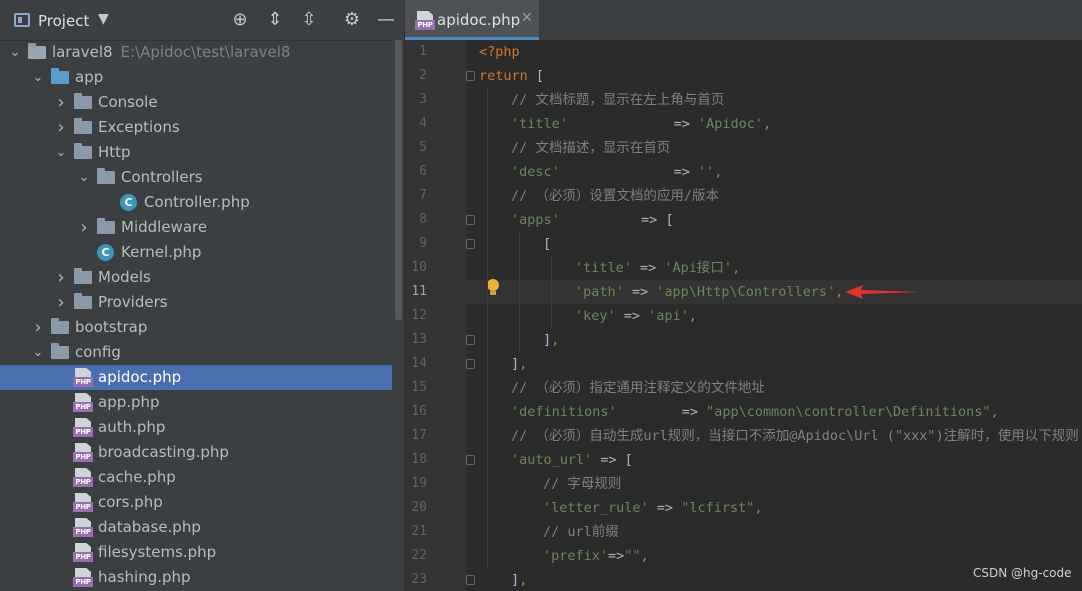 Image resolution: width=1082 pixels, height=591 pixels. What do you see at coordinates (196, 177) in the screenshot?
I see `tree-item-controllers: ⌄ Controllers` at bounding box center [196, 177].